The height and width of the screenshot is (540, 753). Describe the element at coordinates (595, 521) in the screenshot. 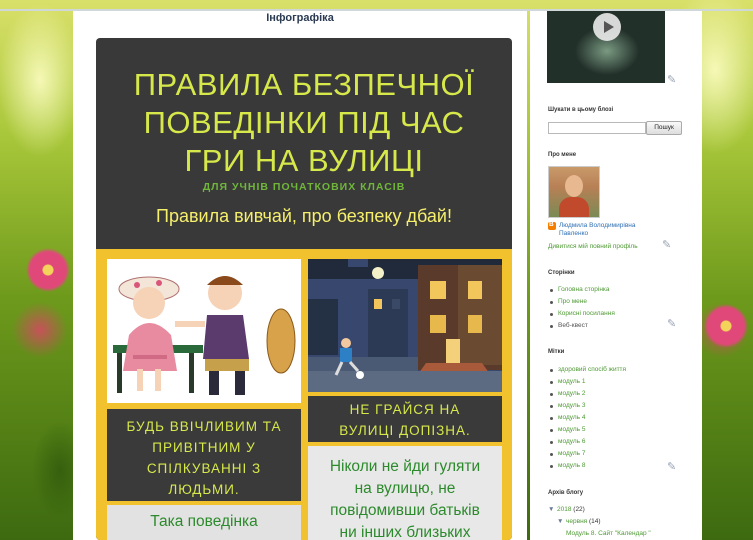

I see `archive-month-count: (14)` at that location.